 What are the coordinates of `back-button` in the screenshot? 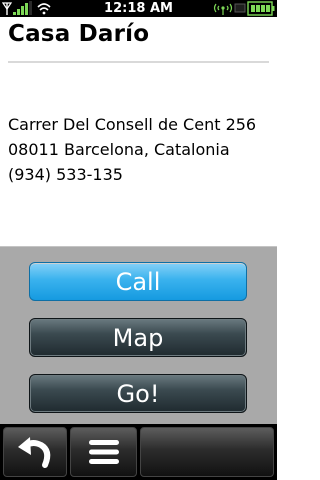 It's located at (35, 452).